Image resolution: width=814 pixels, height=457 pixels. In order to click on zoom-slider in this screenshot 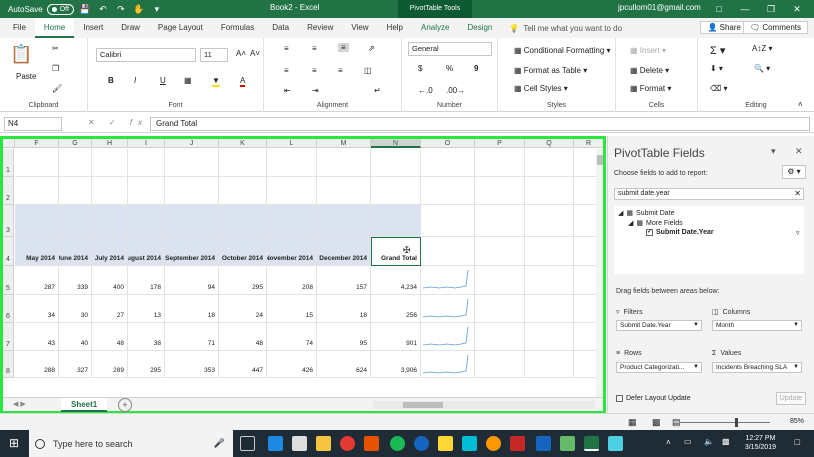, I will do `click(725, 422)`.